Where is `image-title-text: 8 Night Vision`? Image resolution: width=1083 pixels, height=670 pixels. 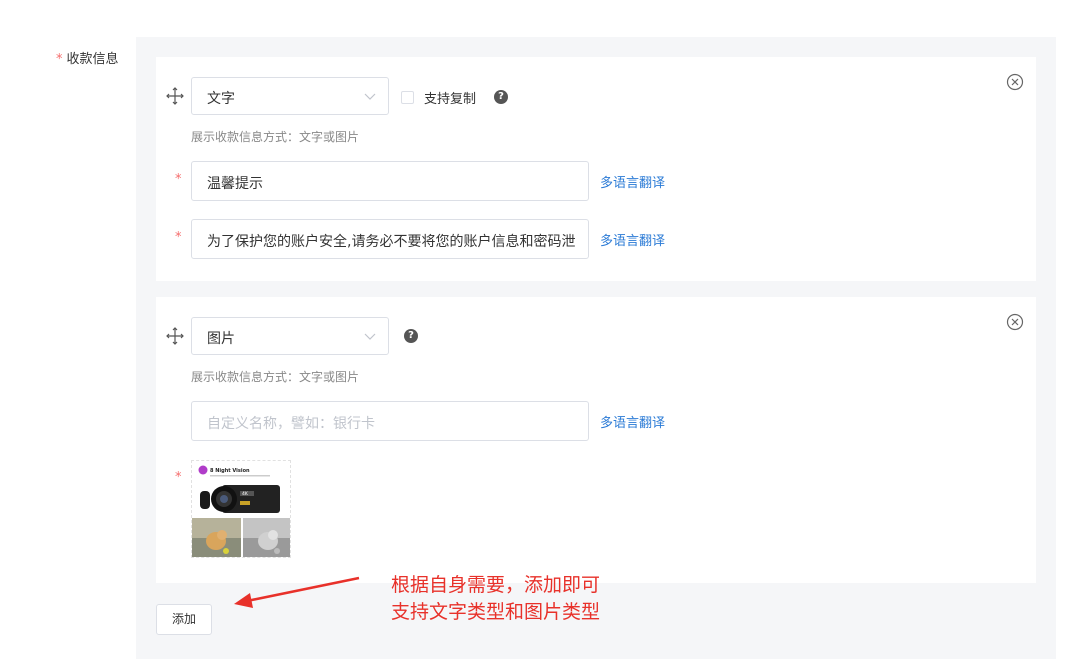 image-title-text: 8 Night Vision is located at coordinates (230, 471).